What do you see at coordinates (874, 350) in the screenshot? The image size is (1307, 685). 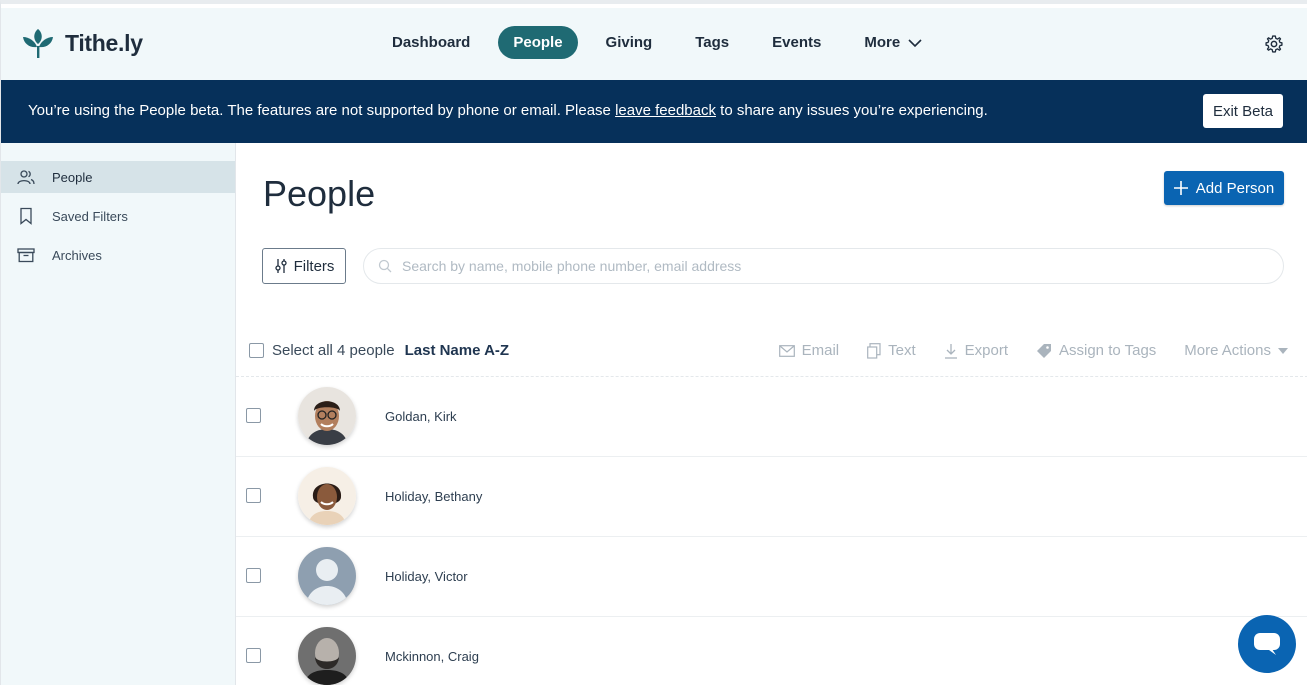 I see `message-icon` at bounding box center [874, 350].